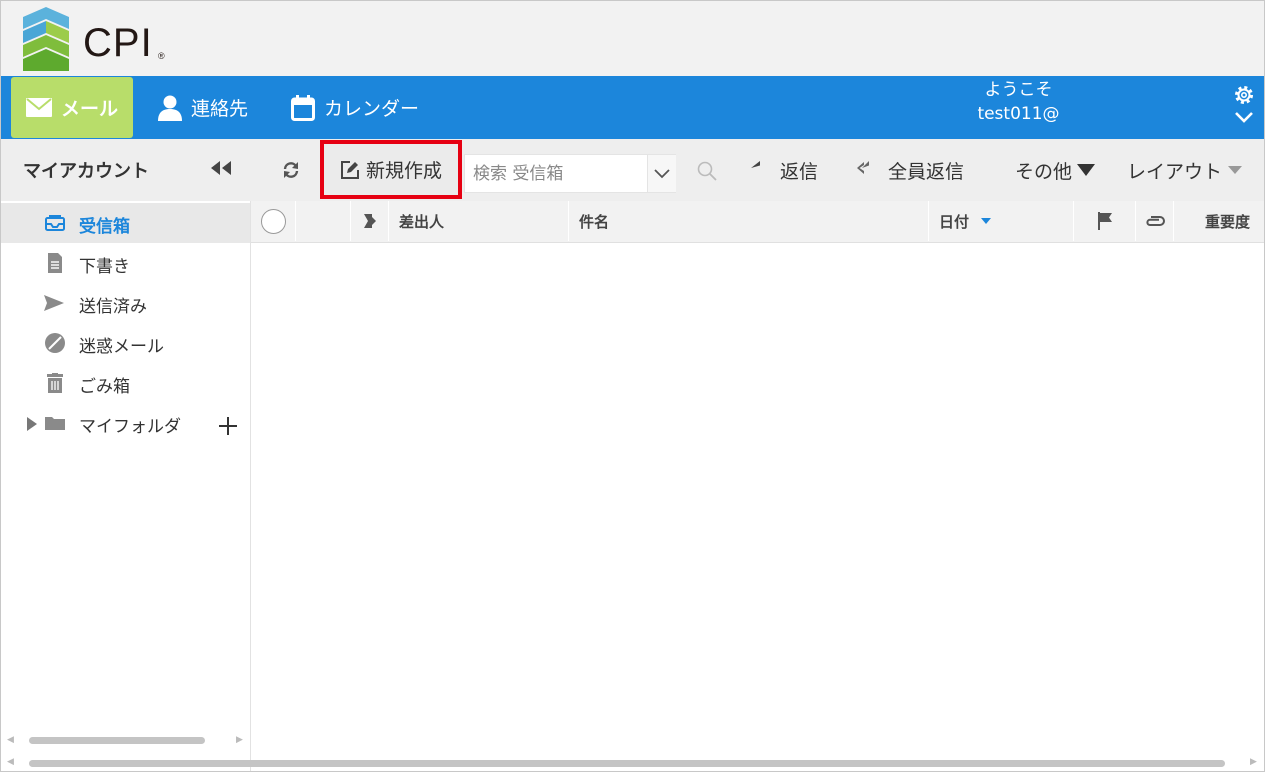 This screenshot has width=1265, height=772. I want to click on column-attachment, so click(1155, 221).